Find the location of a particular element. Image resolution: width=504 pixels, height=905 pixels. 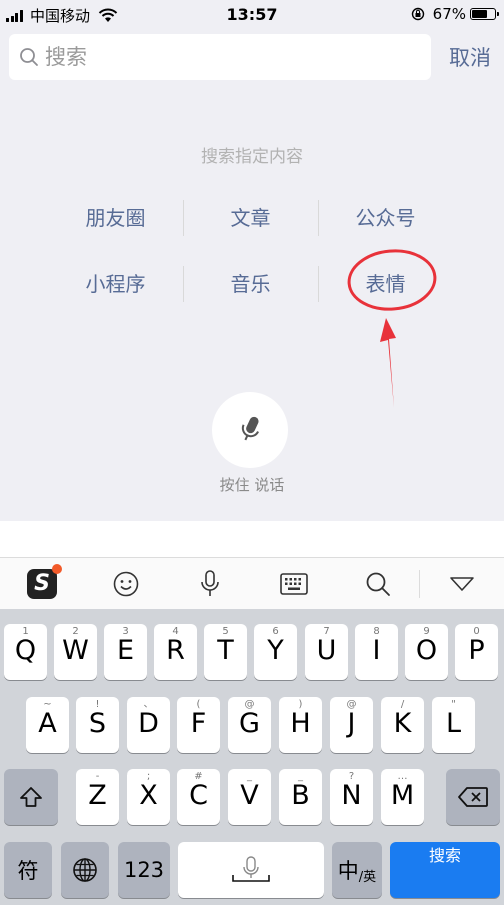

toolbar-voice-button is located at coordinates (210, 583).